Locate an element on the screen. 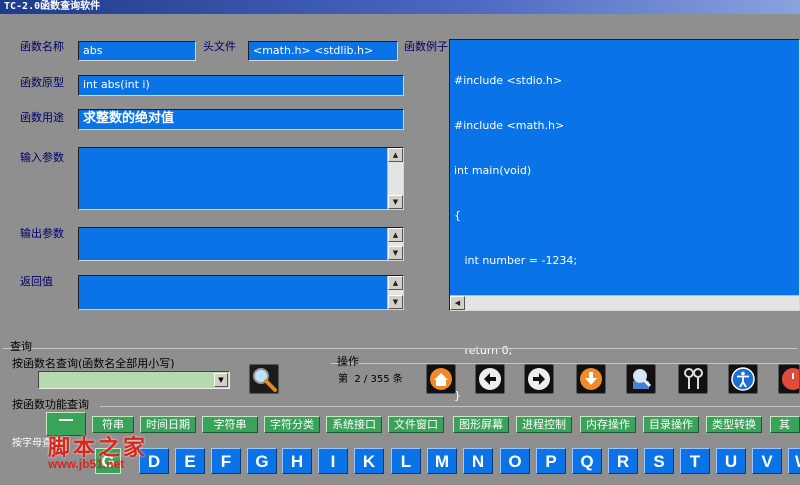 Image resolution: width=800 pixels, height=485 pixels. category-button: 时间日期 is located at coordinates (168, 424).